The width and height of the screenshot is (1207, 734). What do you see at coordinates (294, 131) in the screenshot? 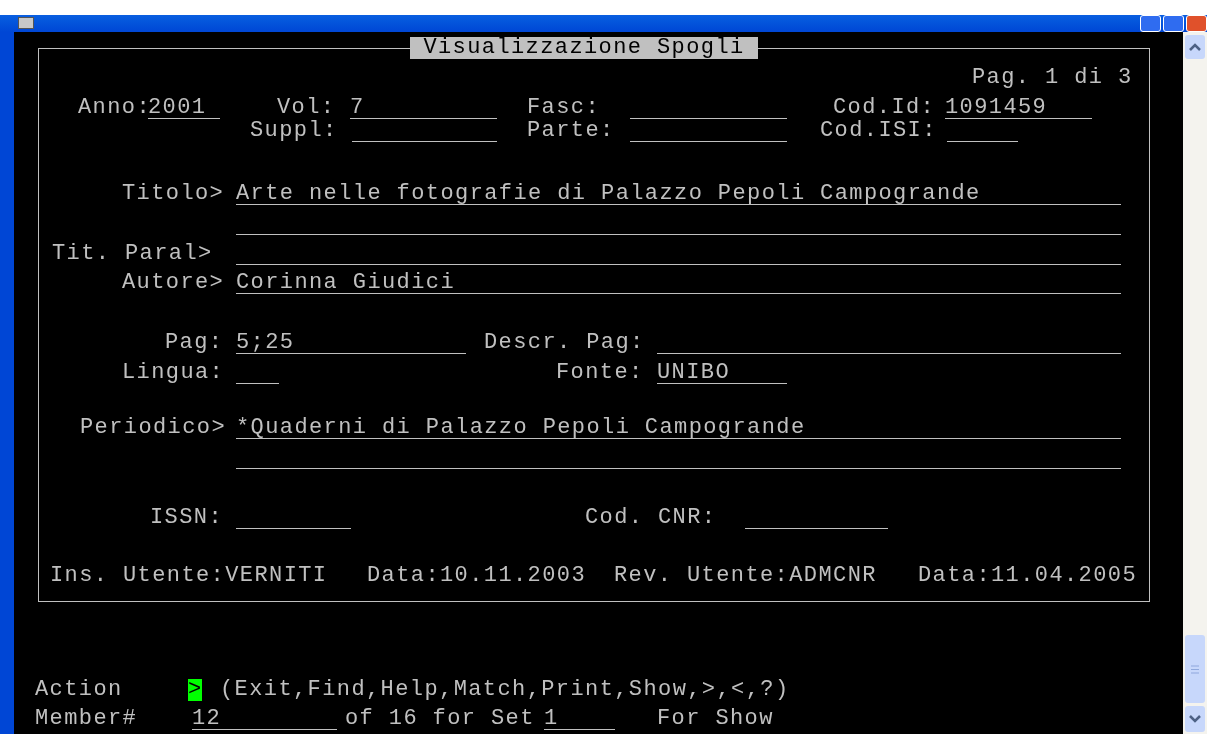
I see `field-label: Suppl:` at bounding box center [294, 131].